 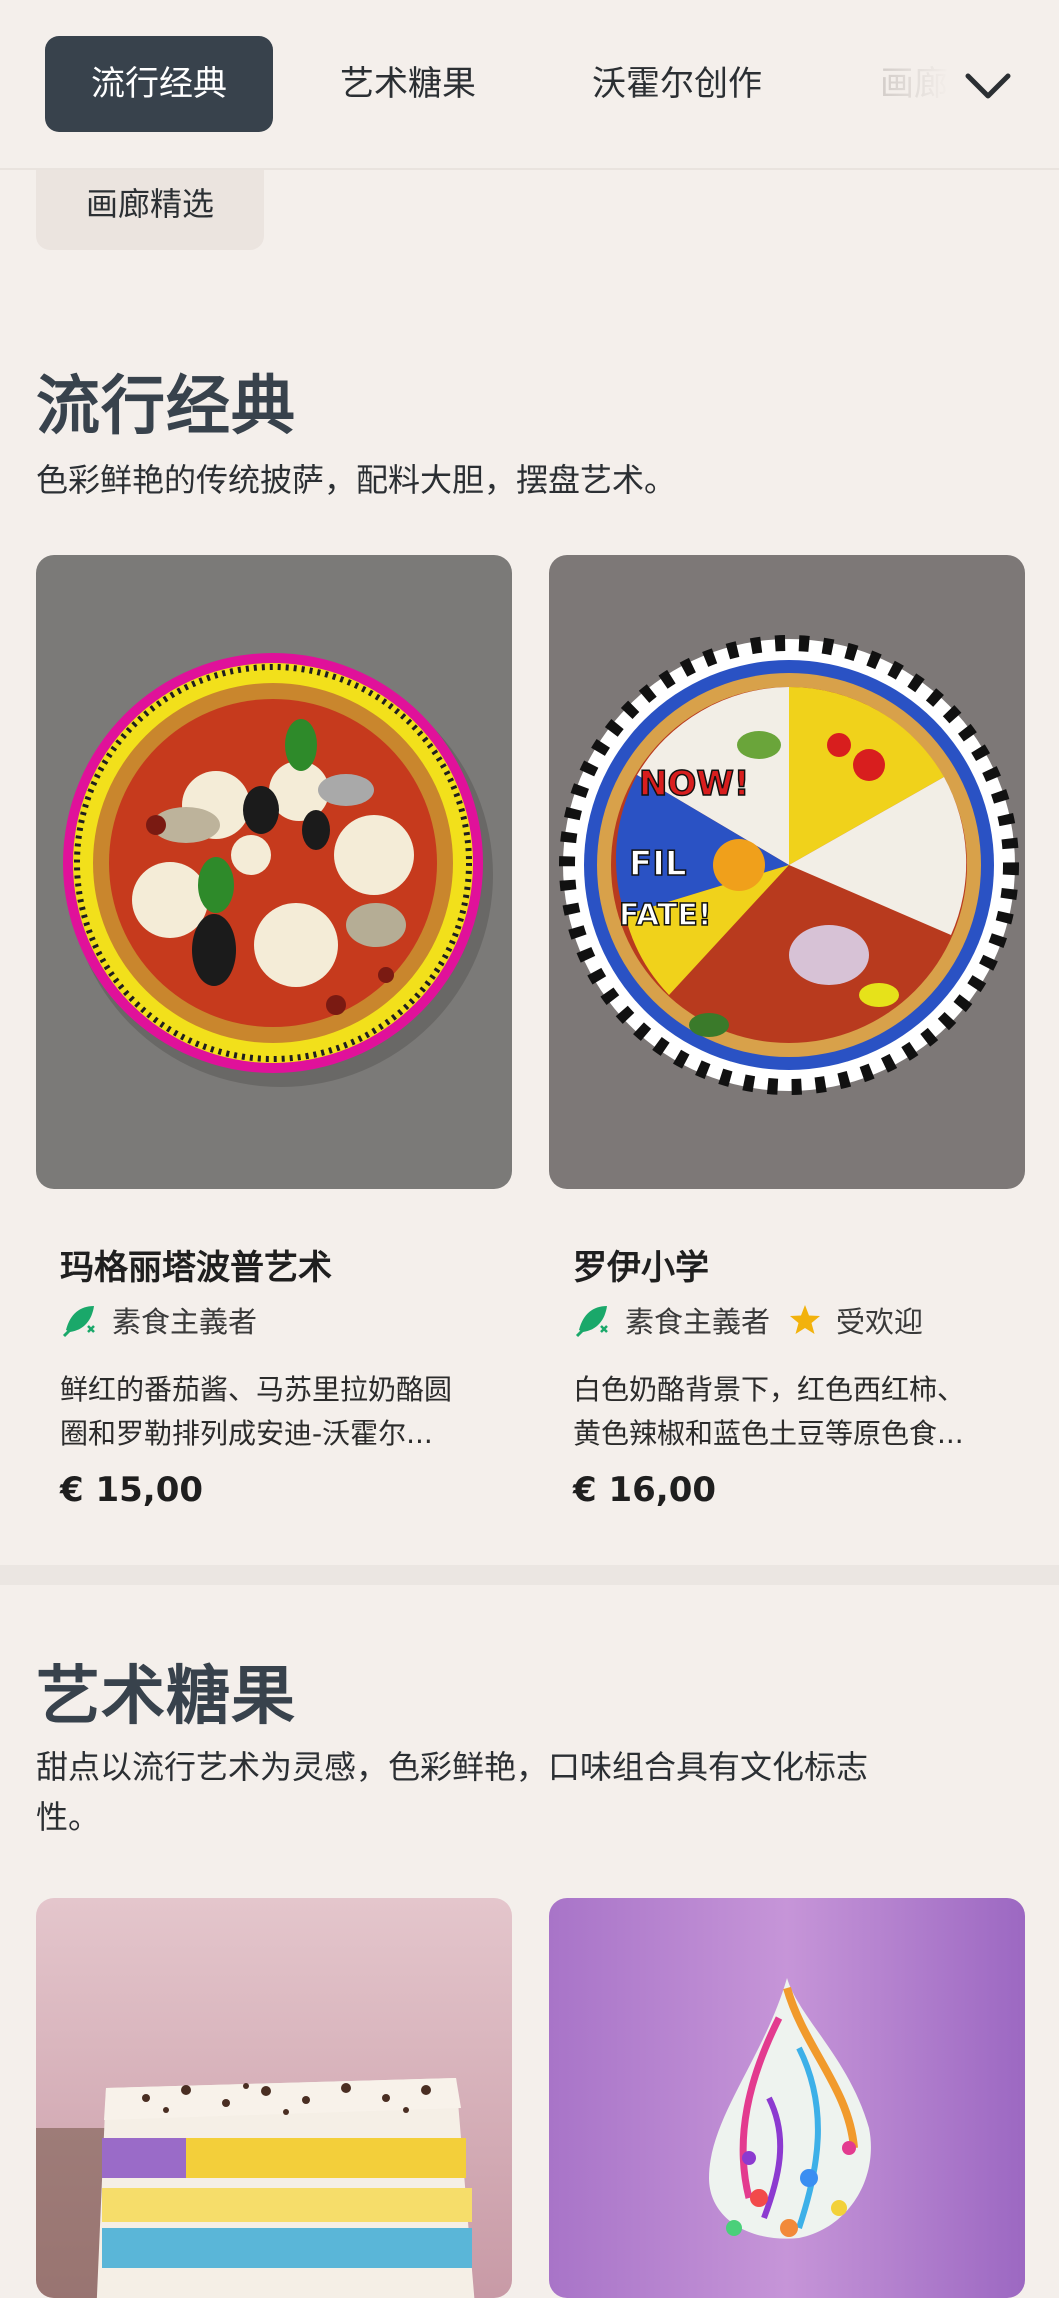 I want to click on svg-text: FATE!, so click(x=665, y=915).